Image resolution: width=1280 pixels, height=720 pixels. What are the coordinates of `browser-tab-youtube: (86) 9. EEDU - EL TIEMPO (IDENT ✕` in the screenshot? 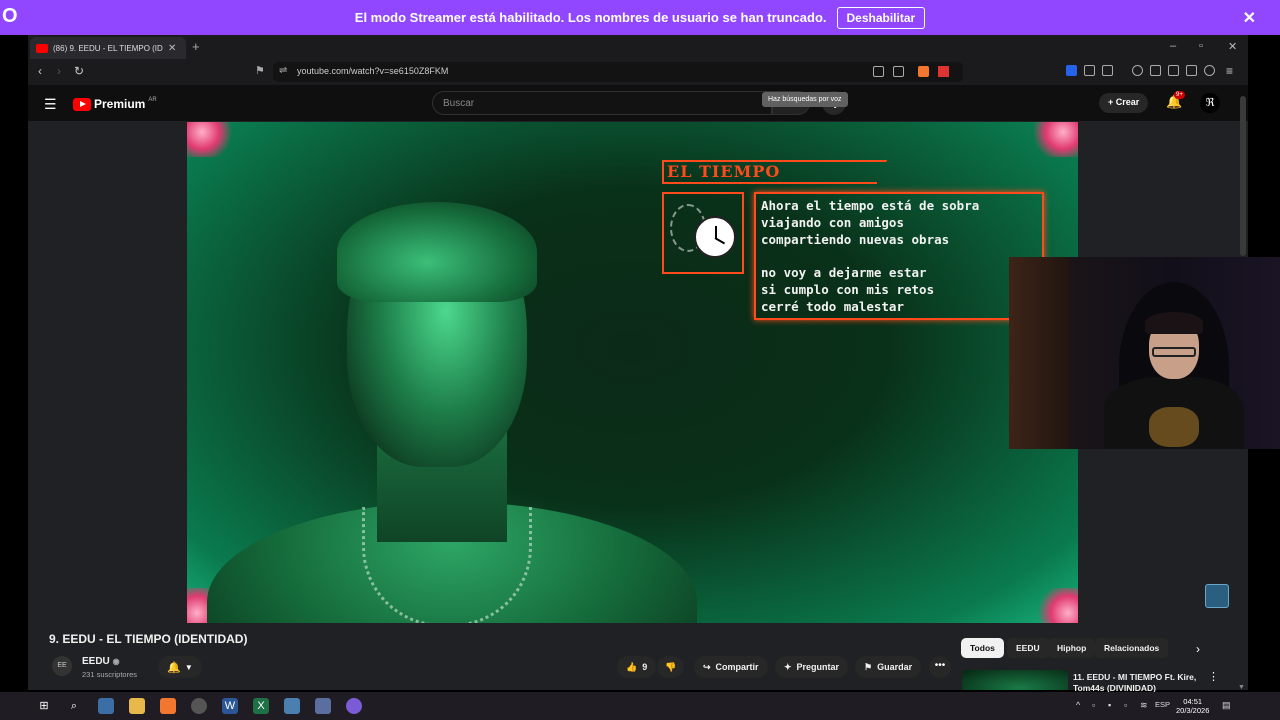 It's located at (108, 48).